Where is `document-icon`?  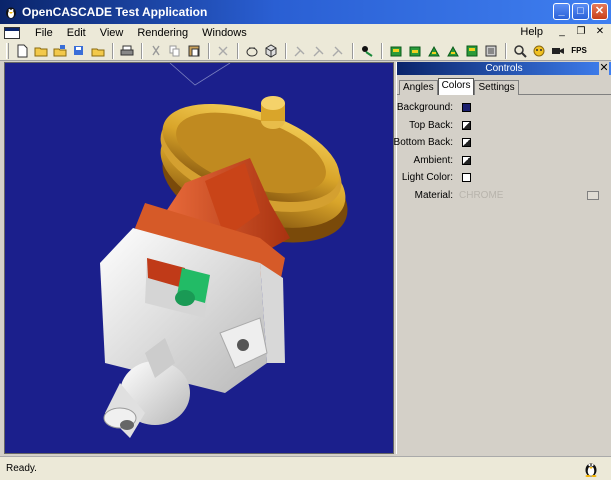
document-icon is located at coordinates (12, 32).